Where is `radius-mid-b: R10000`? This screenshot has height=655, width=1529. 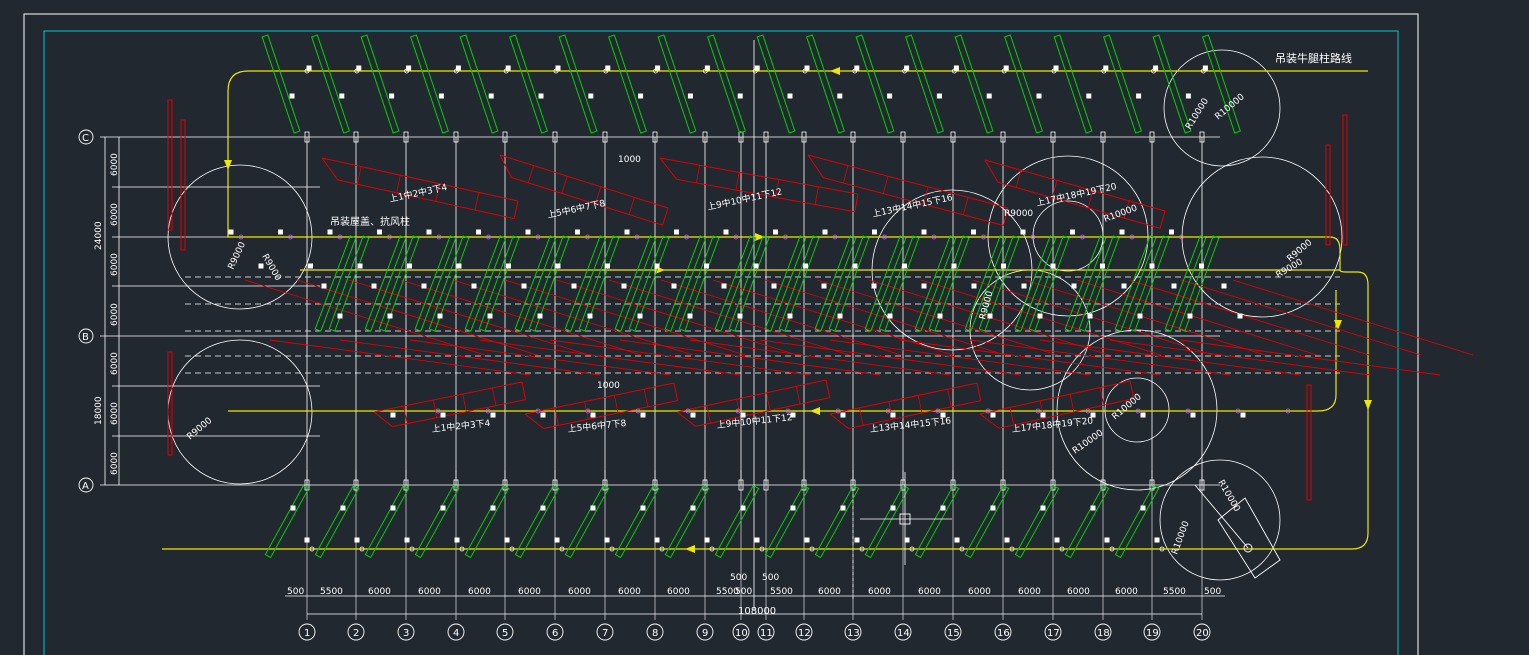 radius-mid-b: R10000 is located at coordinates (1121, 213).